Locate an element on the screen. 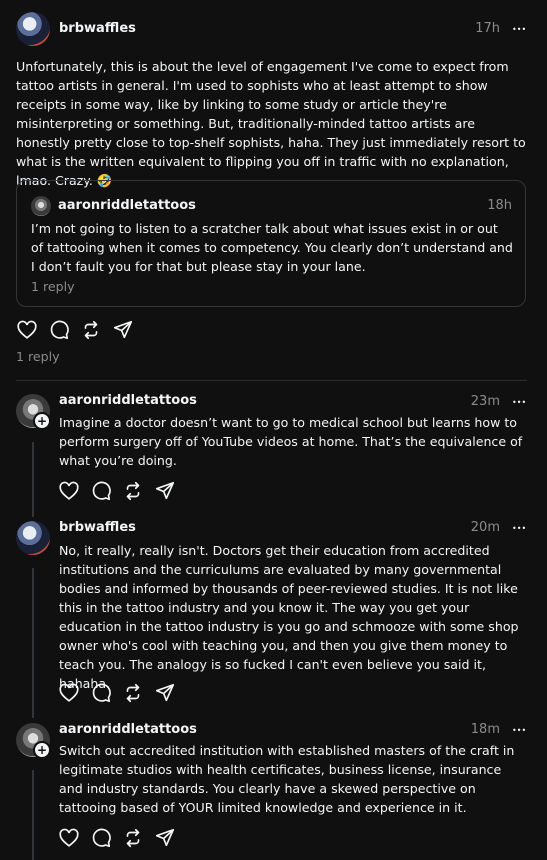 The height and width of the screenshot is (860, 547). replies-count: 1 reply is located at coordinates (38, 356).